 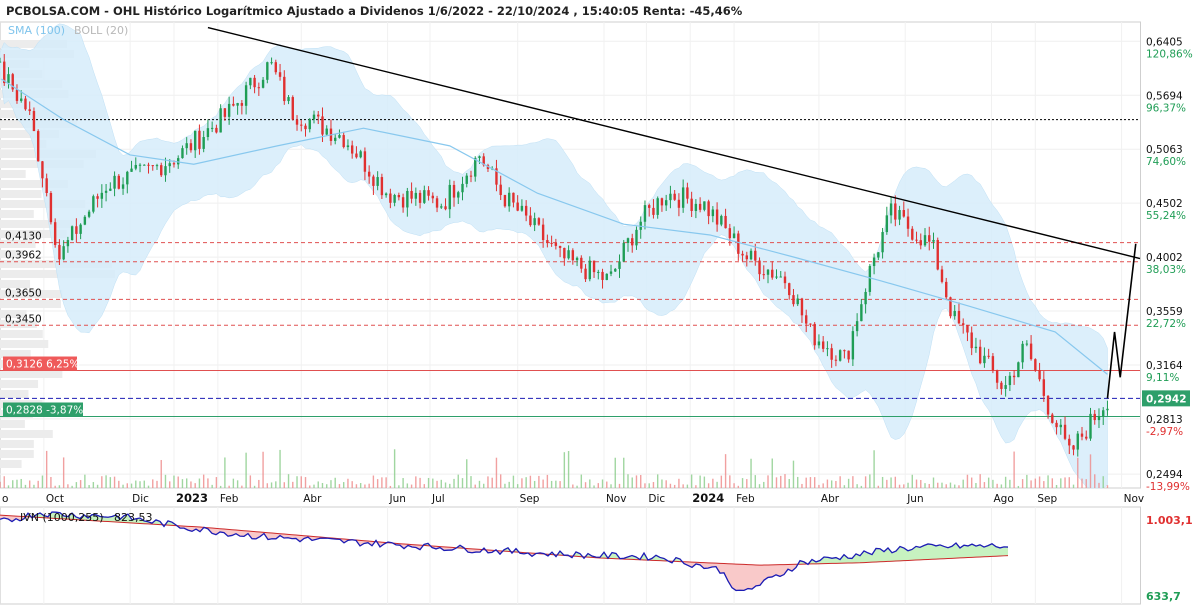 What do you see at coordinates (23, 237) in the screenshot?
I see `level-label: 0,4130` at bounding box center [23, 237].